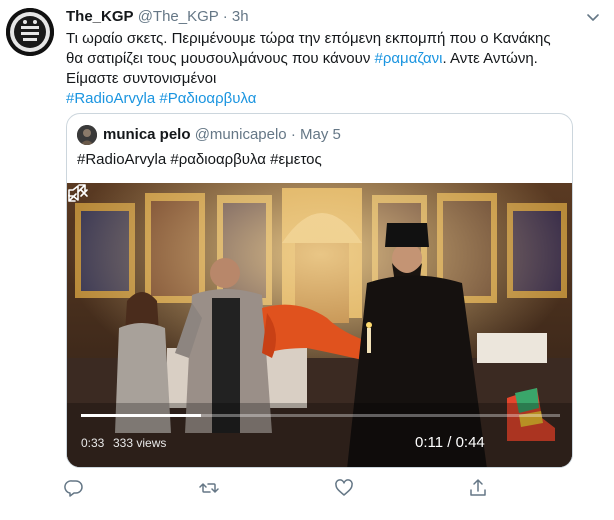  Describe the element at coordinates (320, 134) in the screenshot. I see `quoted-tweet-time: May 5` at that location.